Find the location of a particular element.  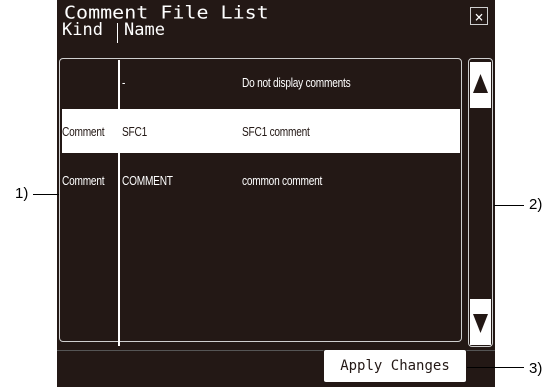

callout-2-leader is located at coordinates (509, 205).